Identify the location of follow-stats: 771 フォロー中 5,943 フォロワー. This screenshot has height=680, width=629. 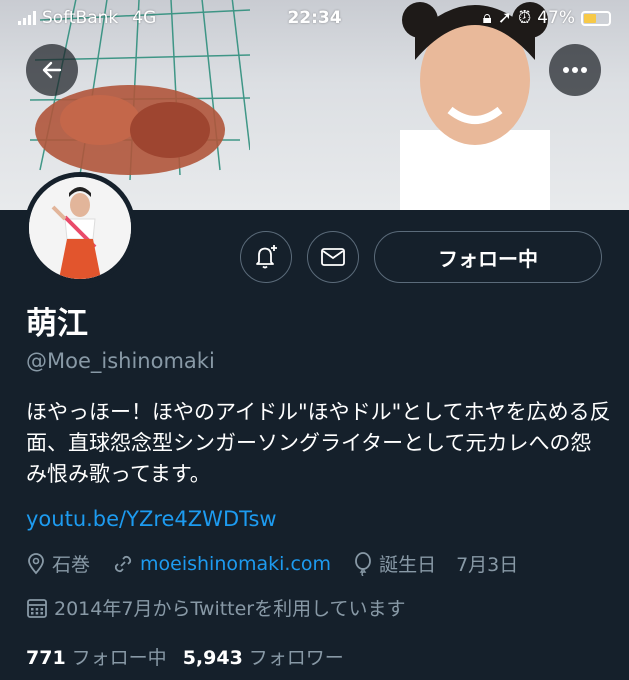
(193, 656).